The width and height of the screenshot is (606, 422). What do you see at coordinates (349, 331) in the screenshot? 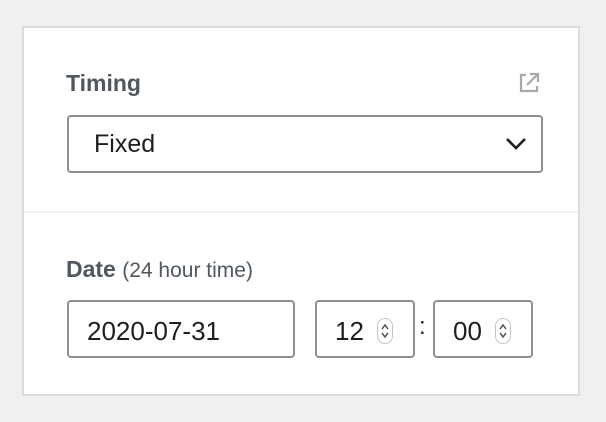
I see `hour-input-value: 12` at bounding box center [349, 331].